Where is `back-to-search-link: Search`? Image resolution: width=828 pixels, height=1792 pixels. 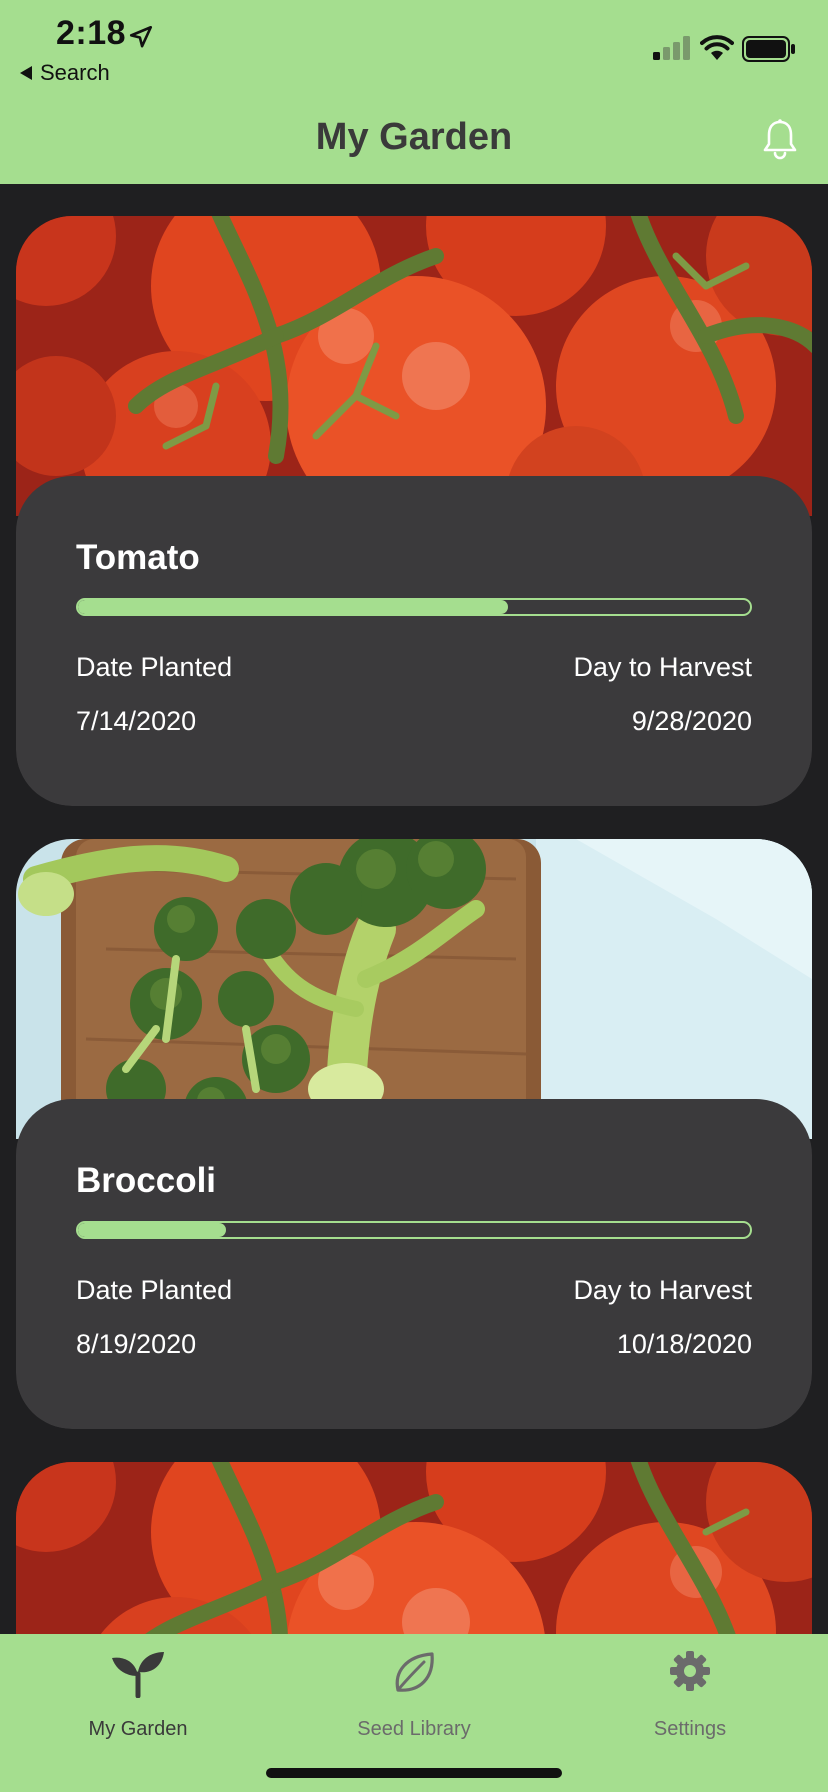 back-to-search-link: Search is located at coordinates (65, 73).